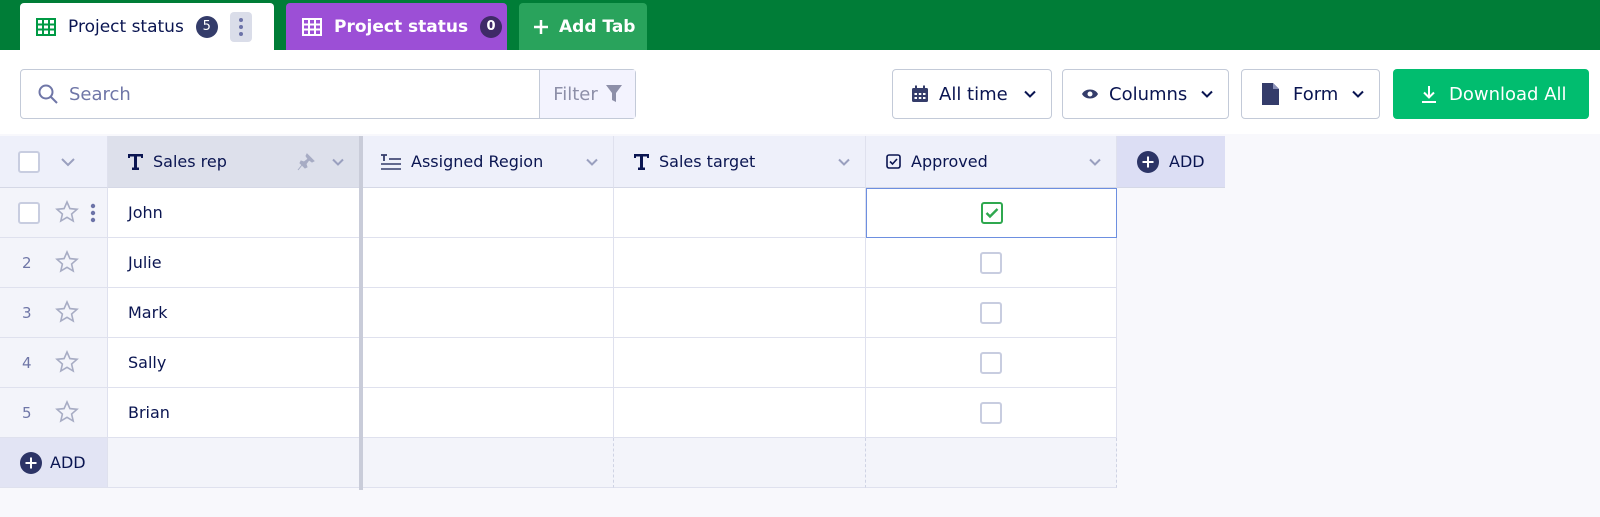 This screenshot has height=517, width=1600. Describe the element at coordinates (491, 26) in the screenshot. I see `tab-count-badge: 0` at that location.